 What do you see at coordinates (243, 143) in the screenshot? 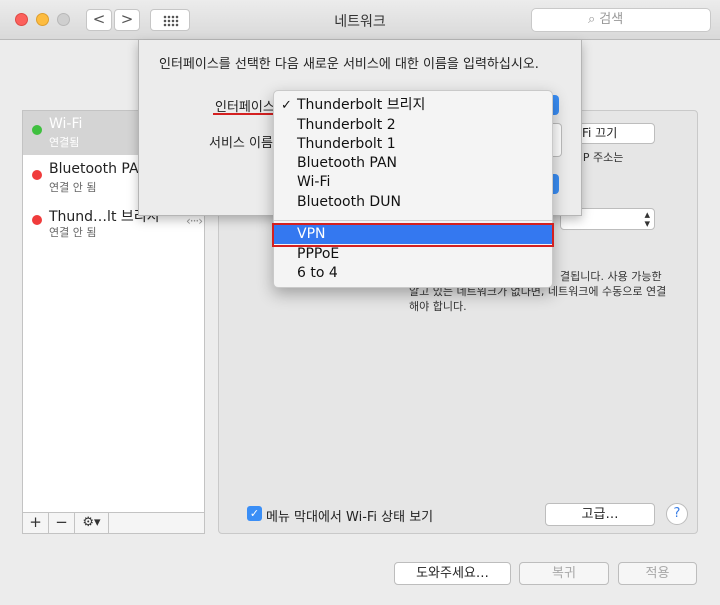
I see `service-name-label: 서비스 이름:` at bounding box center [243, 143].